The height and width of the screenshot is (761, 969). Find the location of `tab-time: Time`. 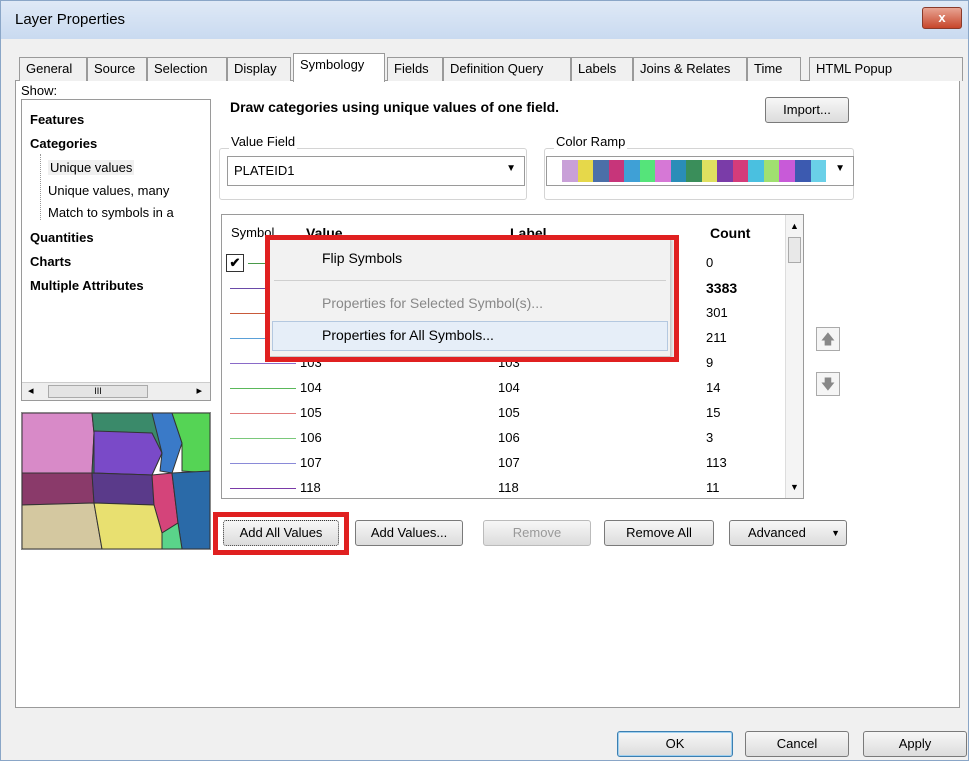

tab-time: Time is located at coordinates (774, 69).